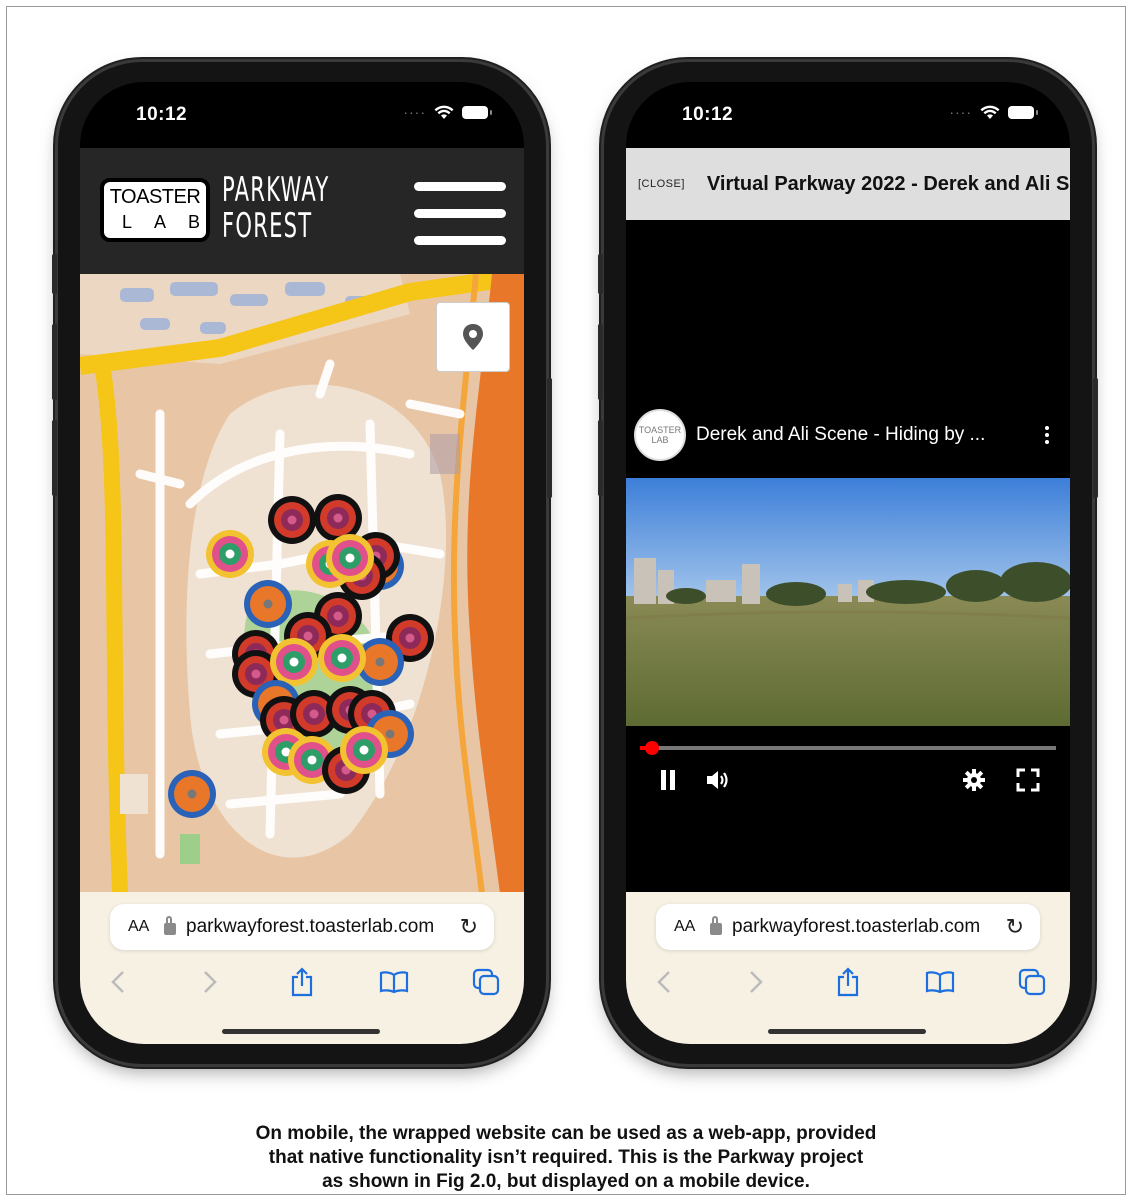 The height and width of the screenshot is (1201, 1132). Describe the element at coordinates (54, 362) in the screenshot. I see `volume-up-button` at that location.